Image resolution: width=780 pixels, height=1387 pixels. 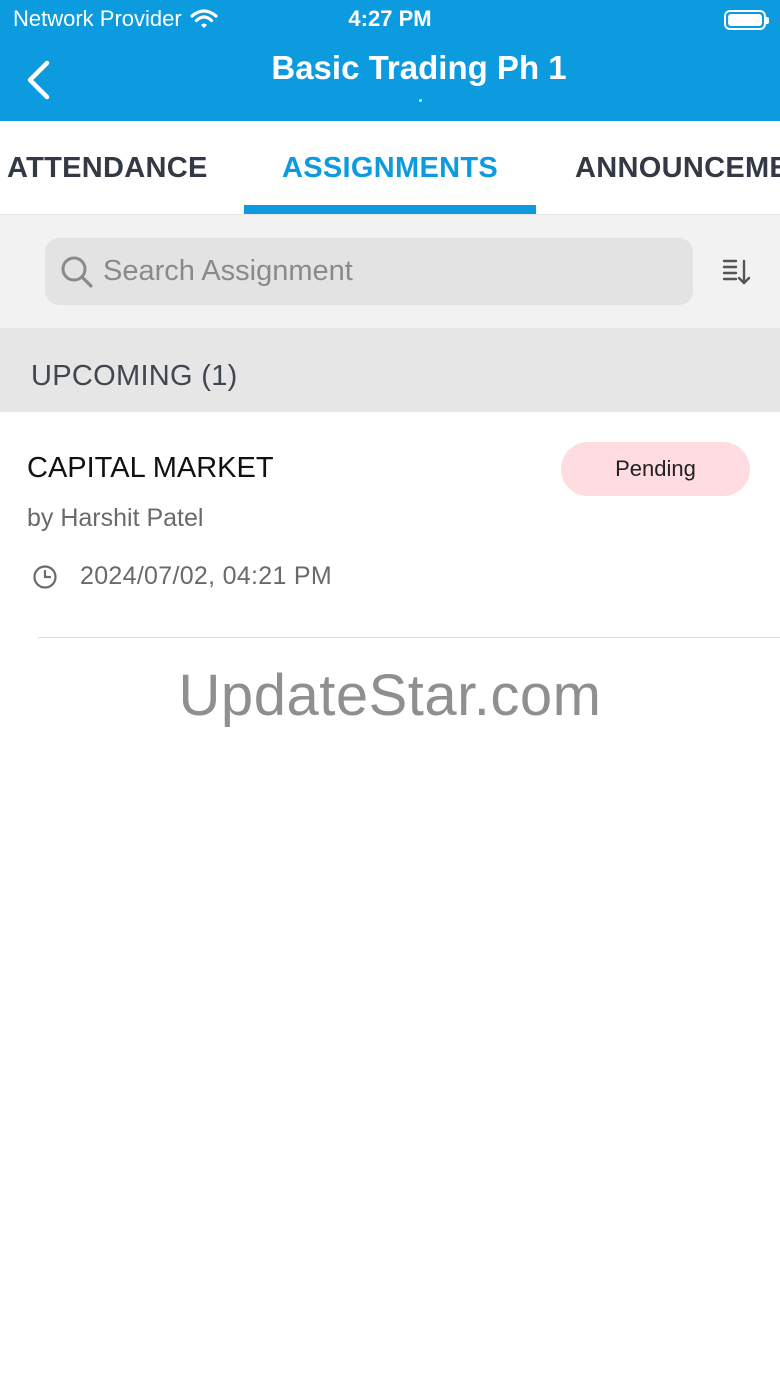 I want to click on section-title: UPCOMING (1), so click(x=134, y=376).